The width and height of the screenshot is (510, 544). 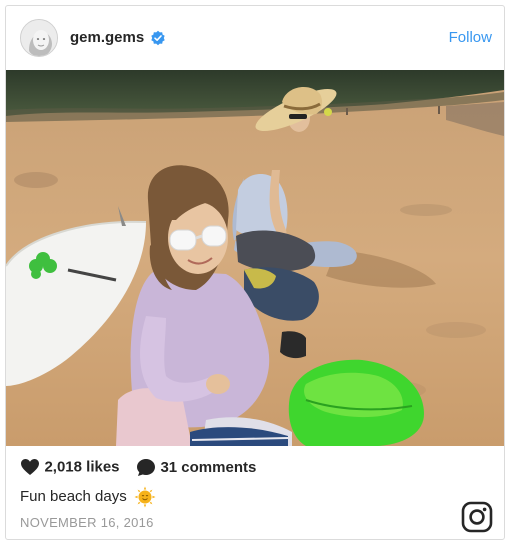 What do you see at coordinates (107, 37) in the screenshot?
I see `username: gem.gems` at bounding box center [107, 37].